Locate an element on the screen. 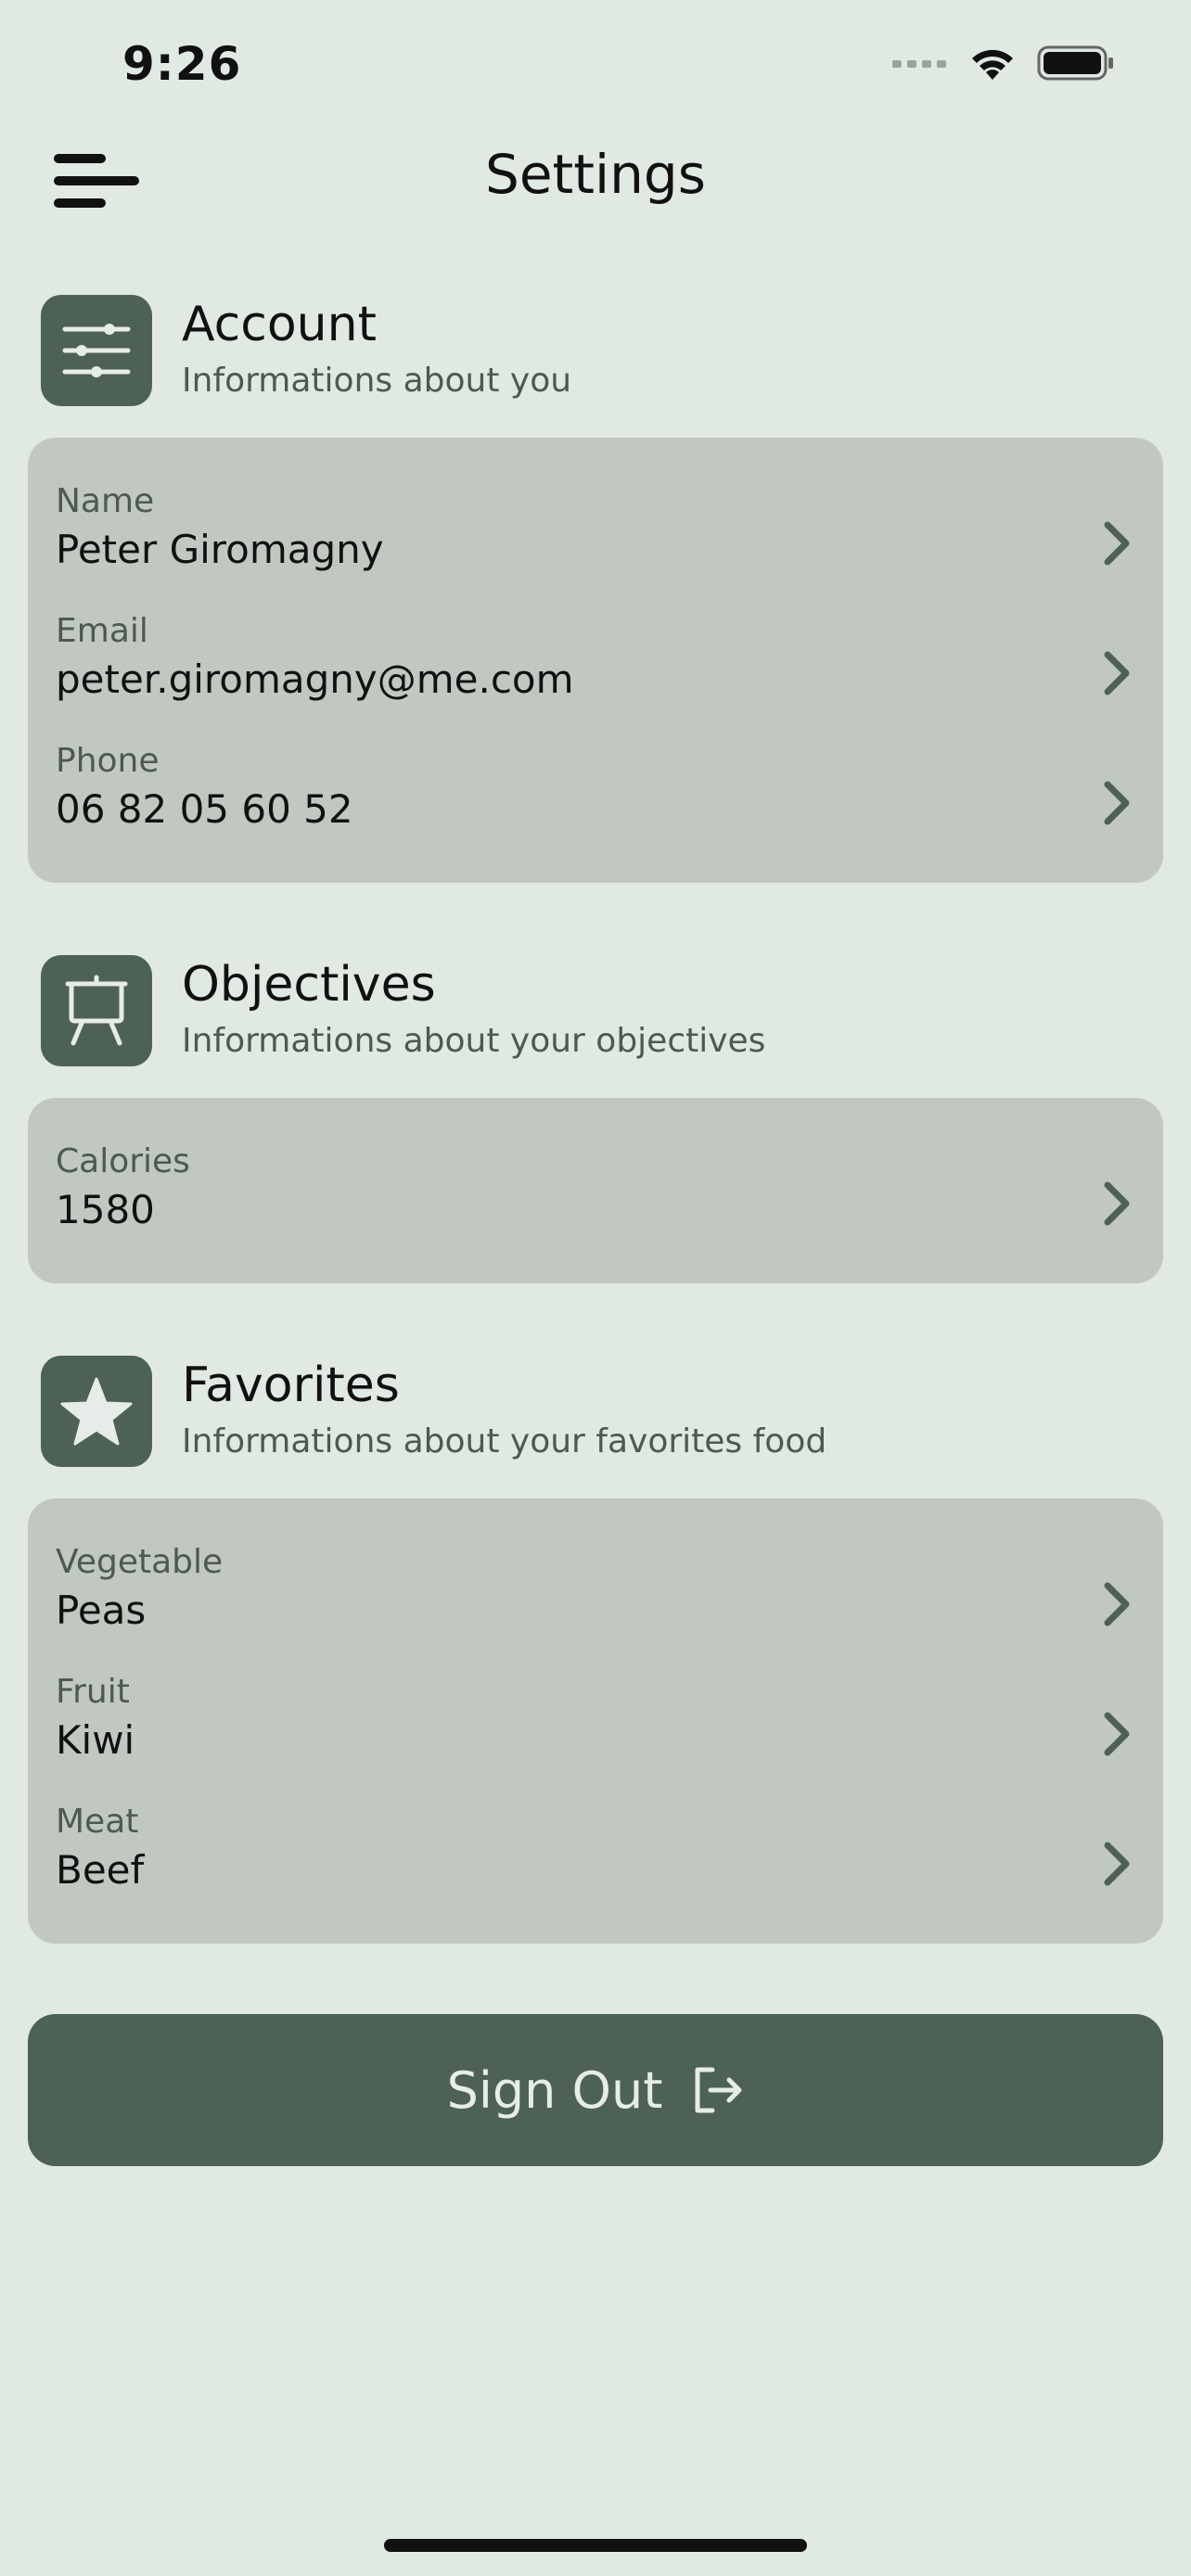  star-icon is located at coordinates (96, 1411).